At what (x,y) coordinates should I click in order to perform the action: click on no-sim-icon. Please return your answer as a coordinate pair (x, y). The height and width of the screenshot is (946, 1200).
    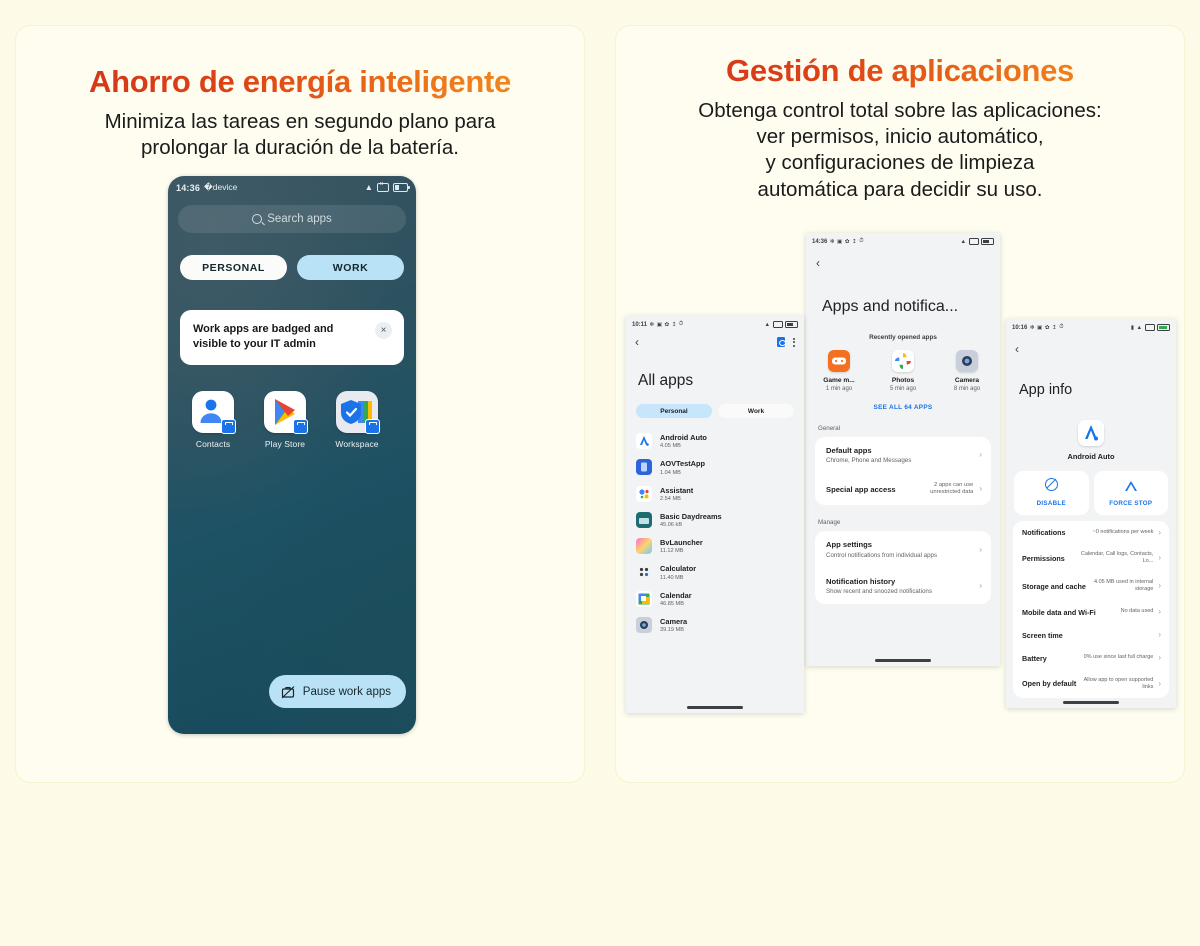
    Looking at the image, I should click on (973, 241).